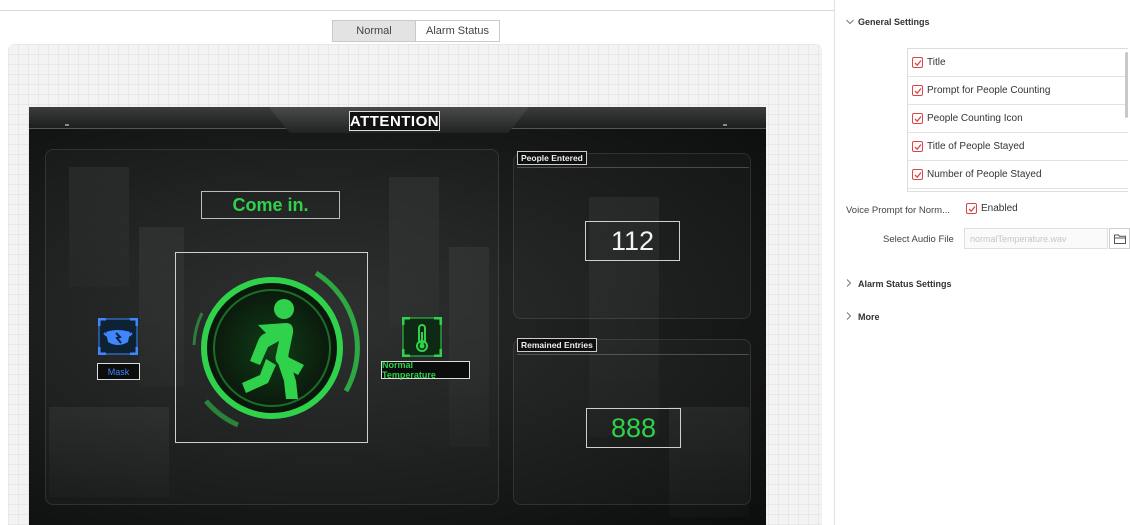 This screenshot has height=525, width=1130. I want to click on alarm-status-settings-header: Alarm Status Settings, so click(899, 284).